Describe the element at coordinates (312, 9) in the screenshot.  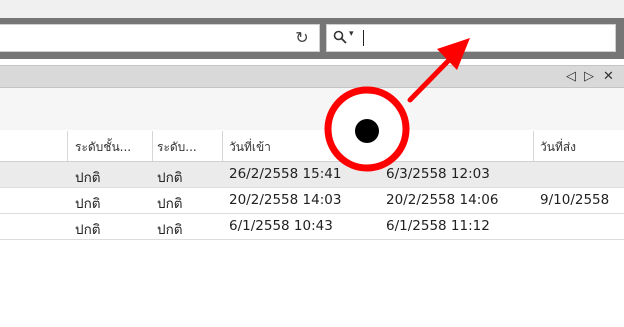
I see `window-top-strip` at that location.